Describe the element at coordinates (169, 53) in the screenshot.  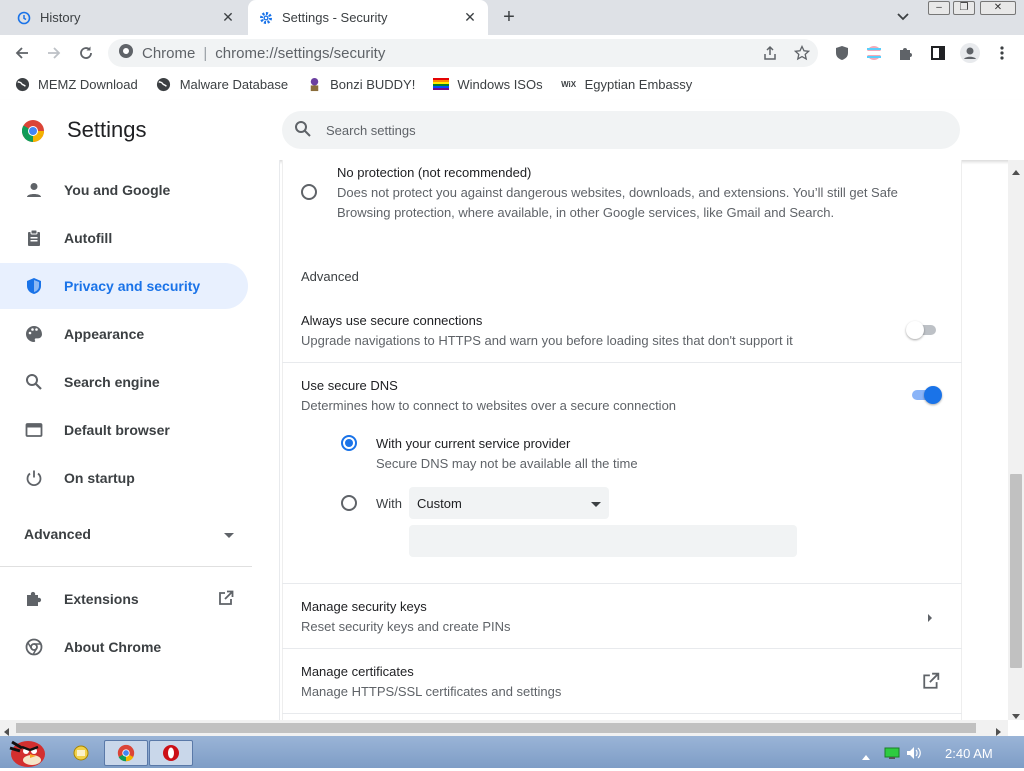
I see `omnibox-label: Chrome` at that location.